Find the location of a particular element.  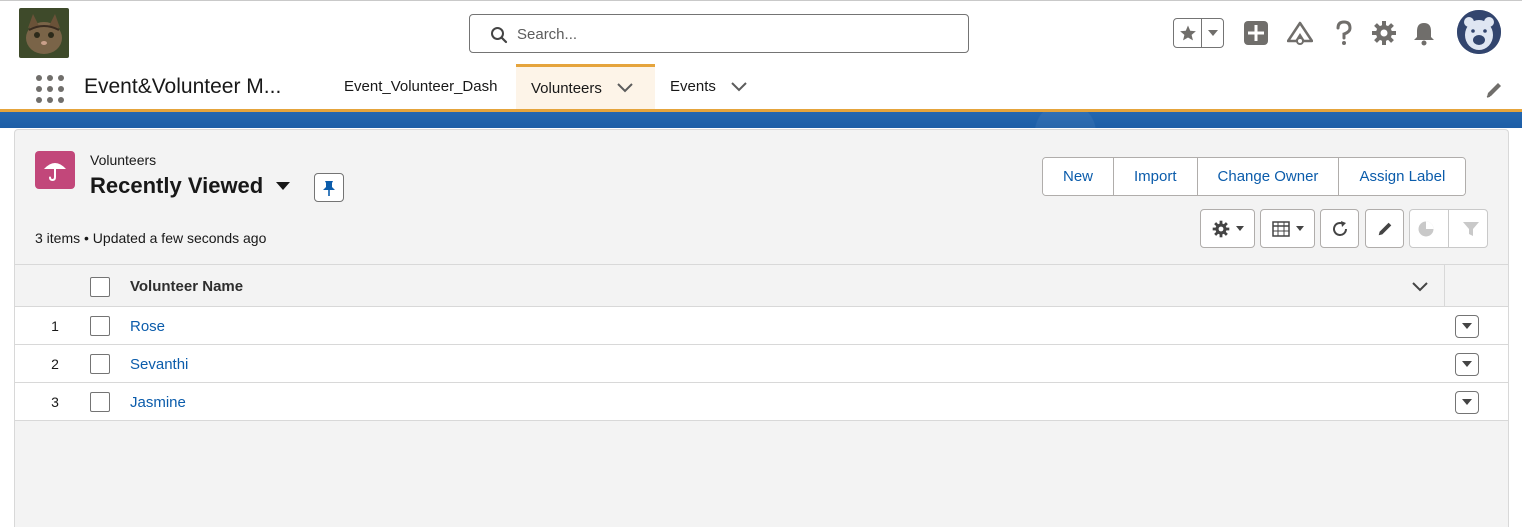

tab-label: Event_Volunteer_Dash is located at coordinates (421, 86).